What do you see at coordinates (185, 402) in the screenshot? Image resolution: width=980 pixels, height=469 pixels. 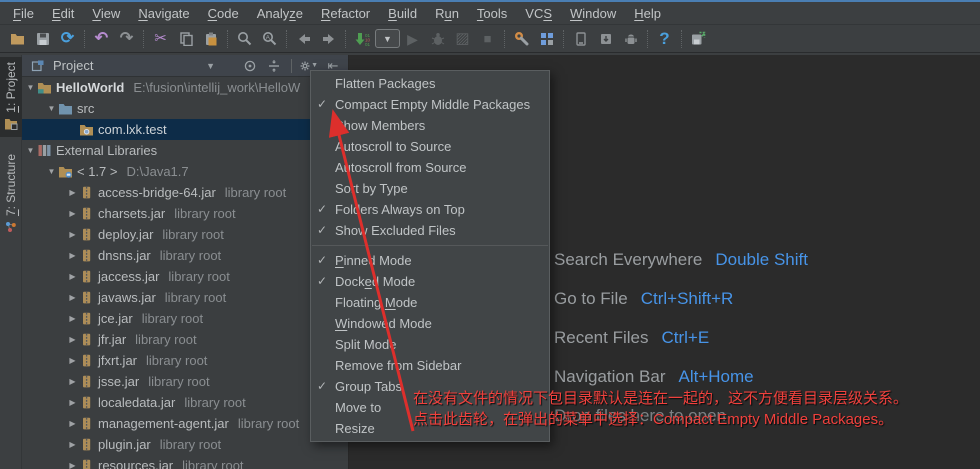 I see `tree-row-localedata-jar: ▶ localedata.jar library root` at bounding box center [185, 402].